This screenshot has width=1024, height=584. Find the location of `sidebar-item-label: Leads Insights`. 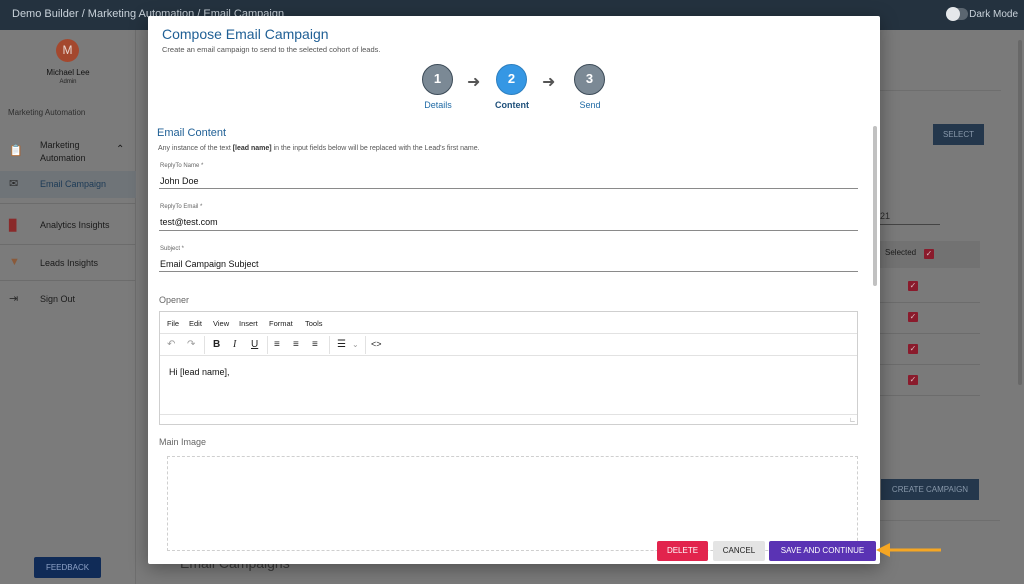

sidebar-item-label: Leads Insights is located at coordinates (69, 263).